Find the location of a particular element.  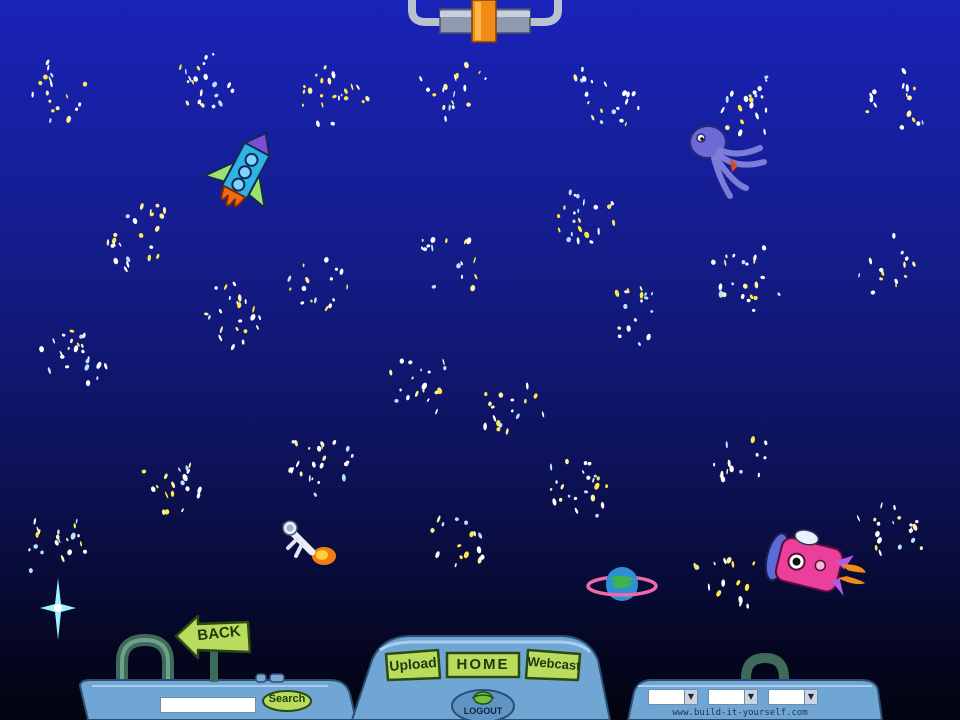

home-label: HOME is located at coordinates (483, 664).